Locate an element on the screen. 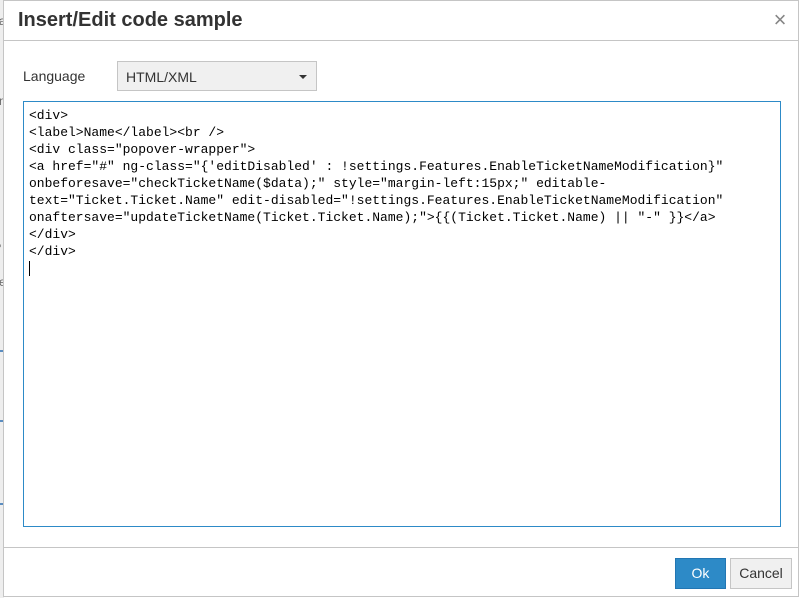 The width and height of the screenshot is (800, 598). background-text-fragment: ' is located at coordinates (0, 249).